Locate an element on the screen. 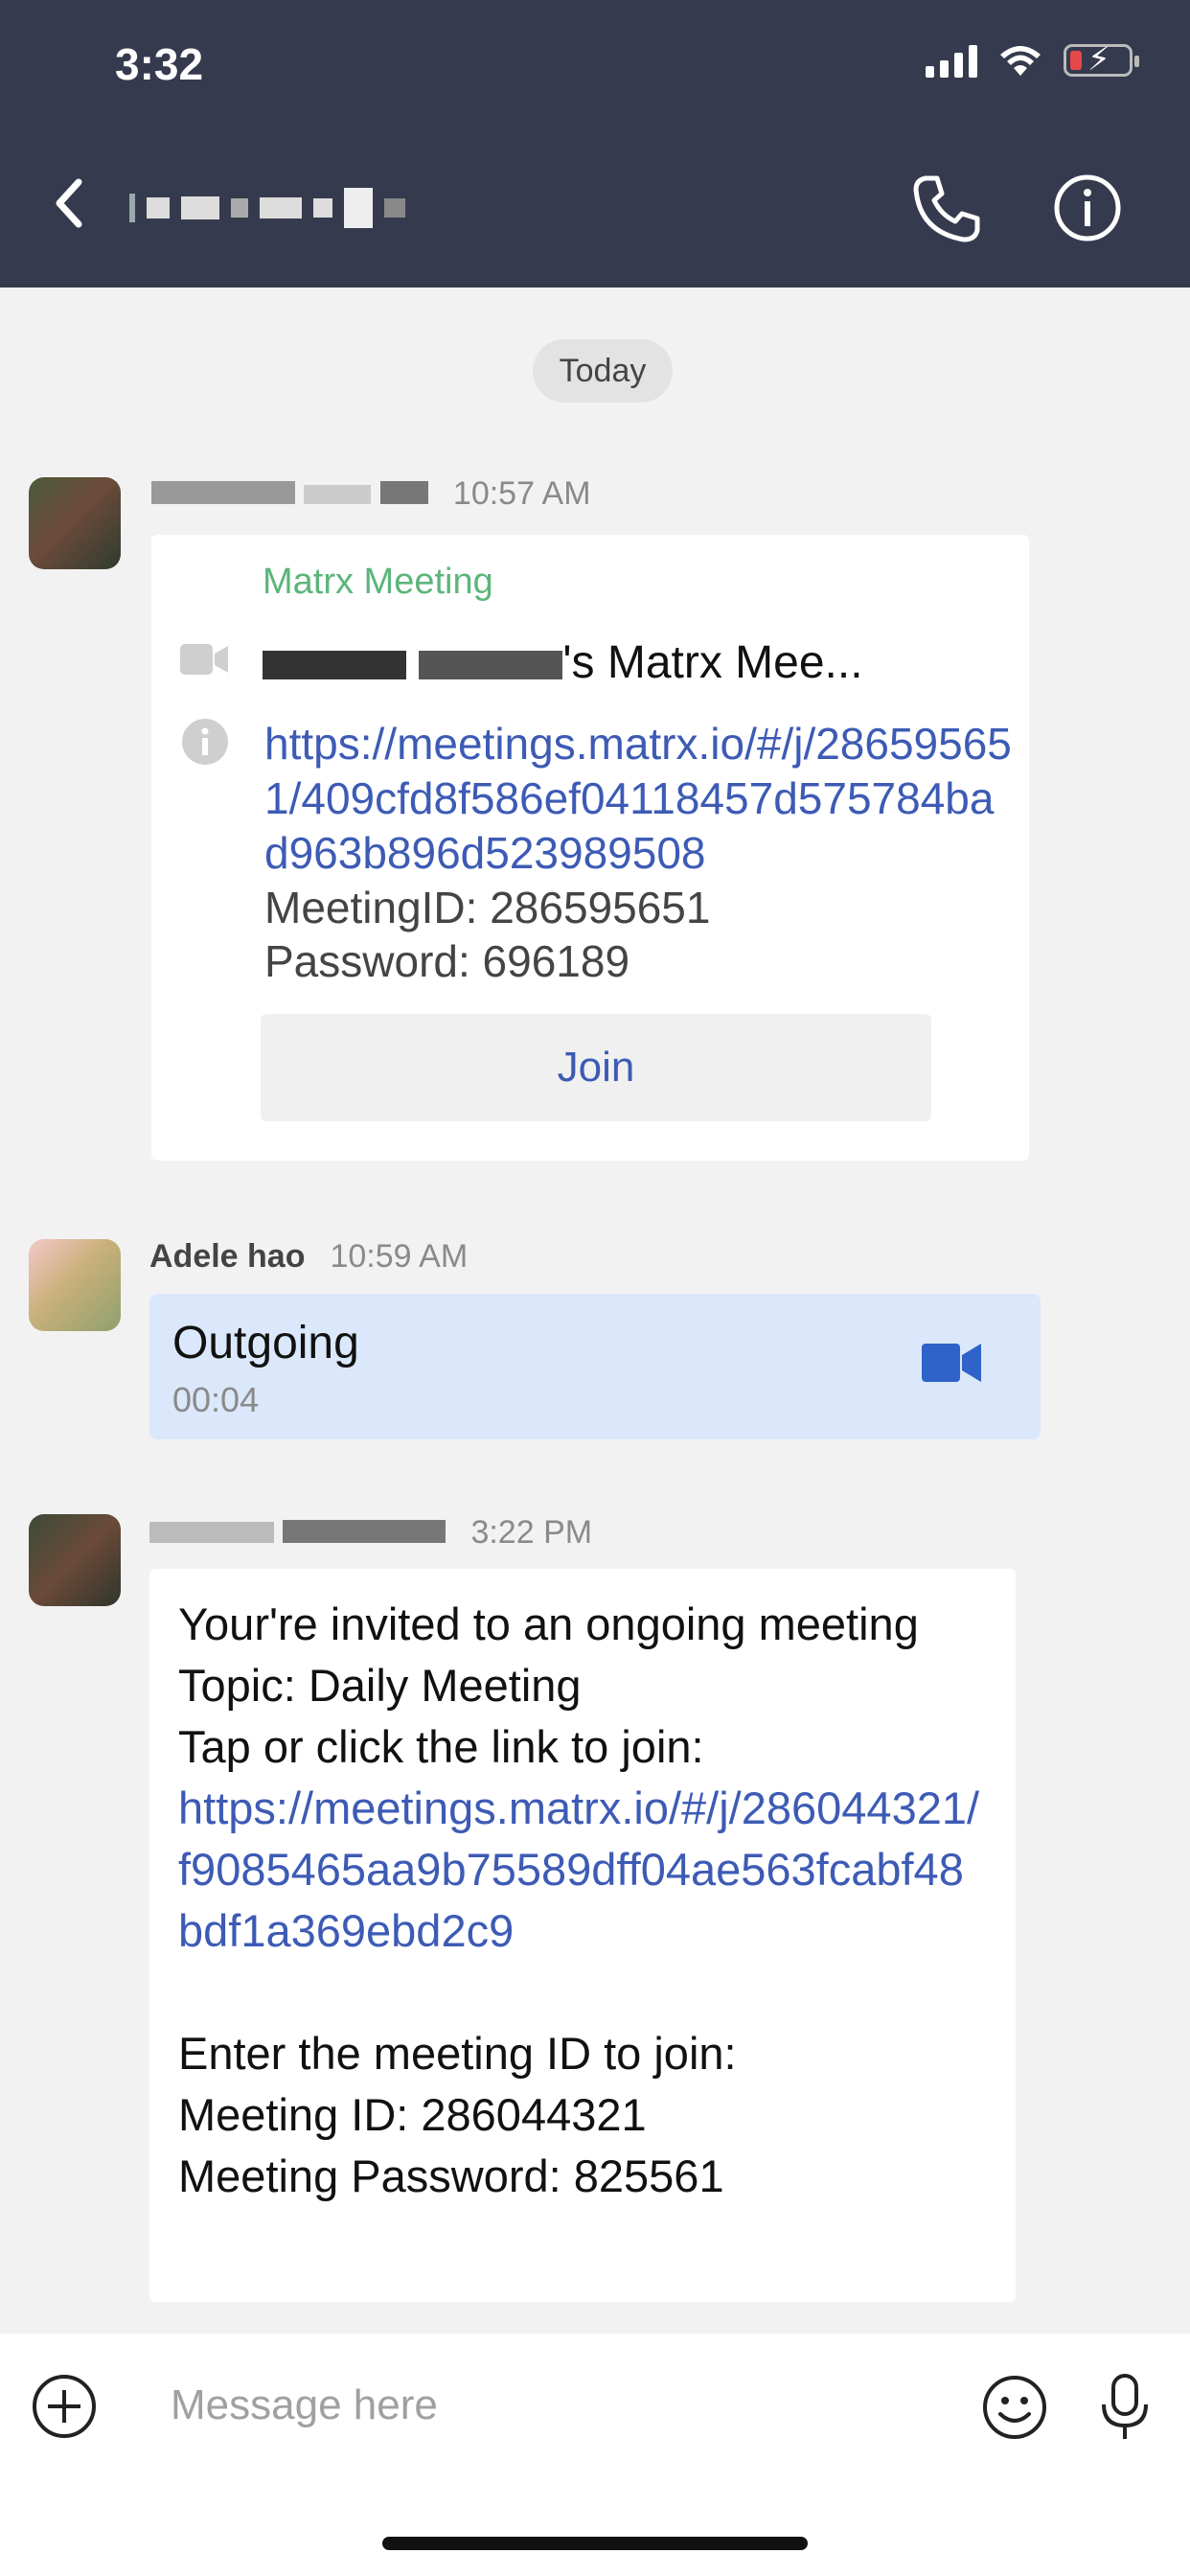 This screenshot has height=2576, width=1190. wifi-icon is located at coordinates (1020, 61).